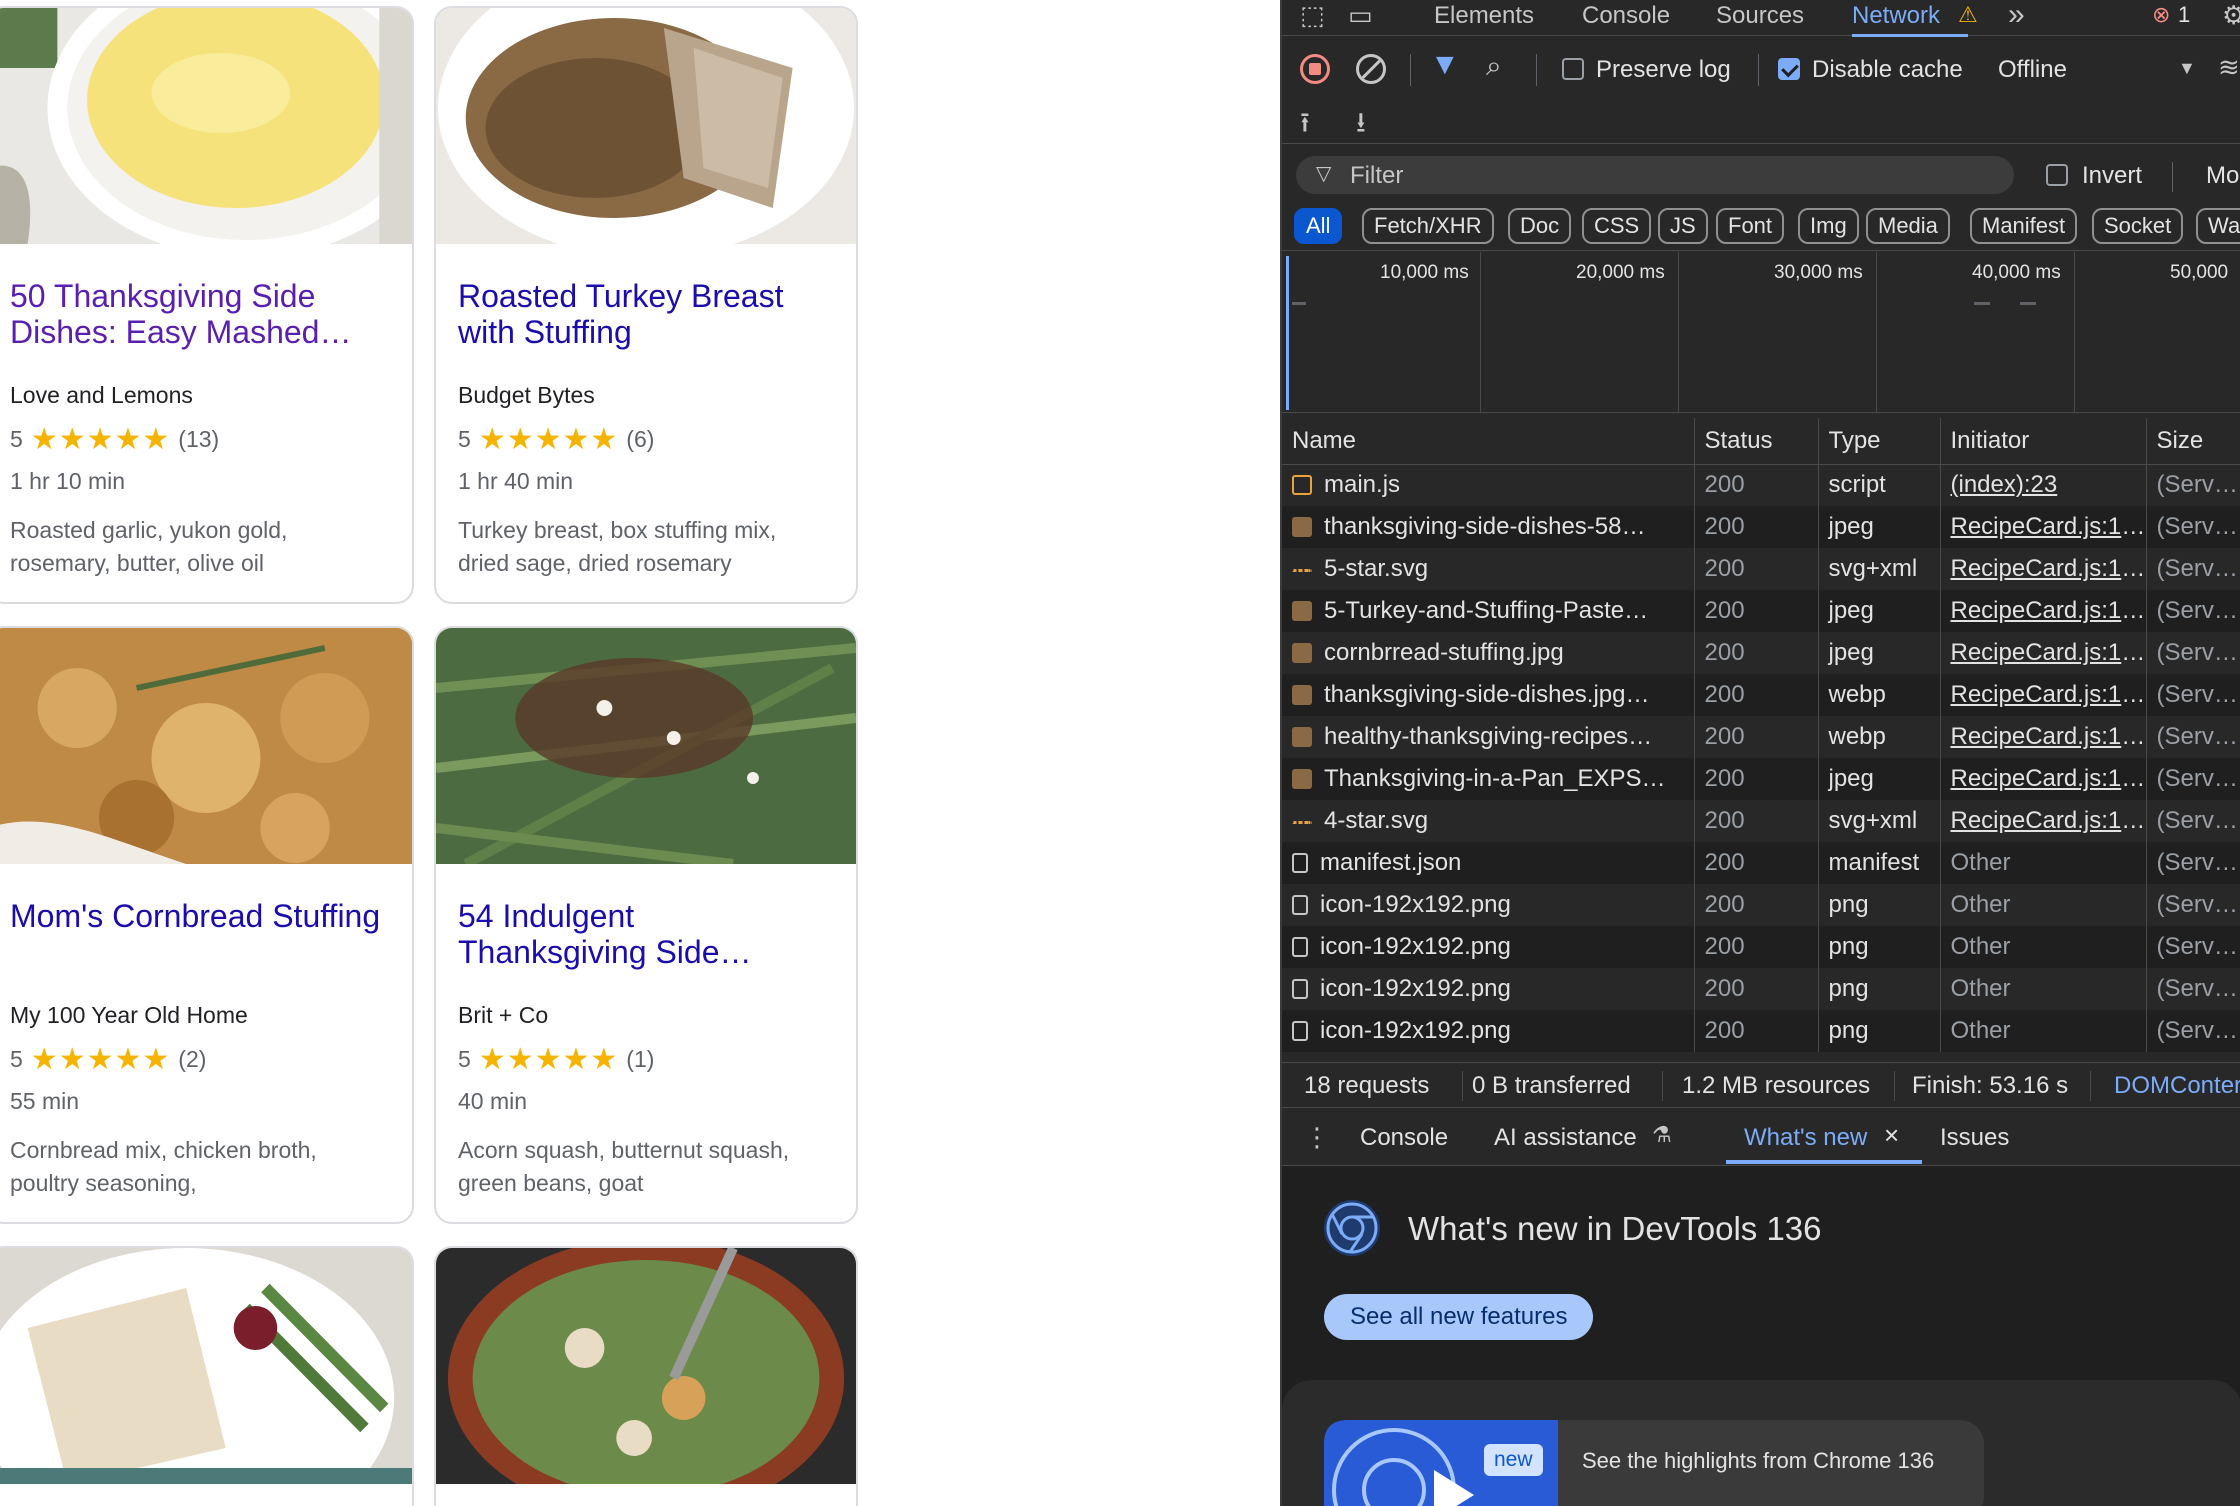 This screenshot has width=2240, height=1506. I want to click on disable-cache-checkbox, so click(1789, 69).